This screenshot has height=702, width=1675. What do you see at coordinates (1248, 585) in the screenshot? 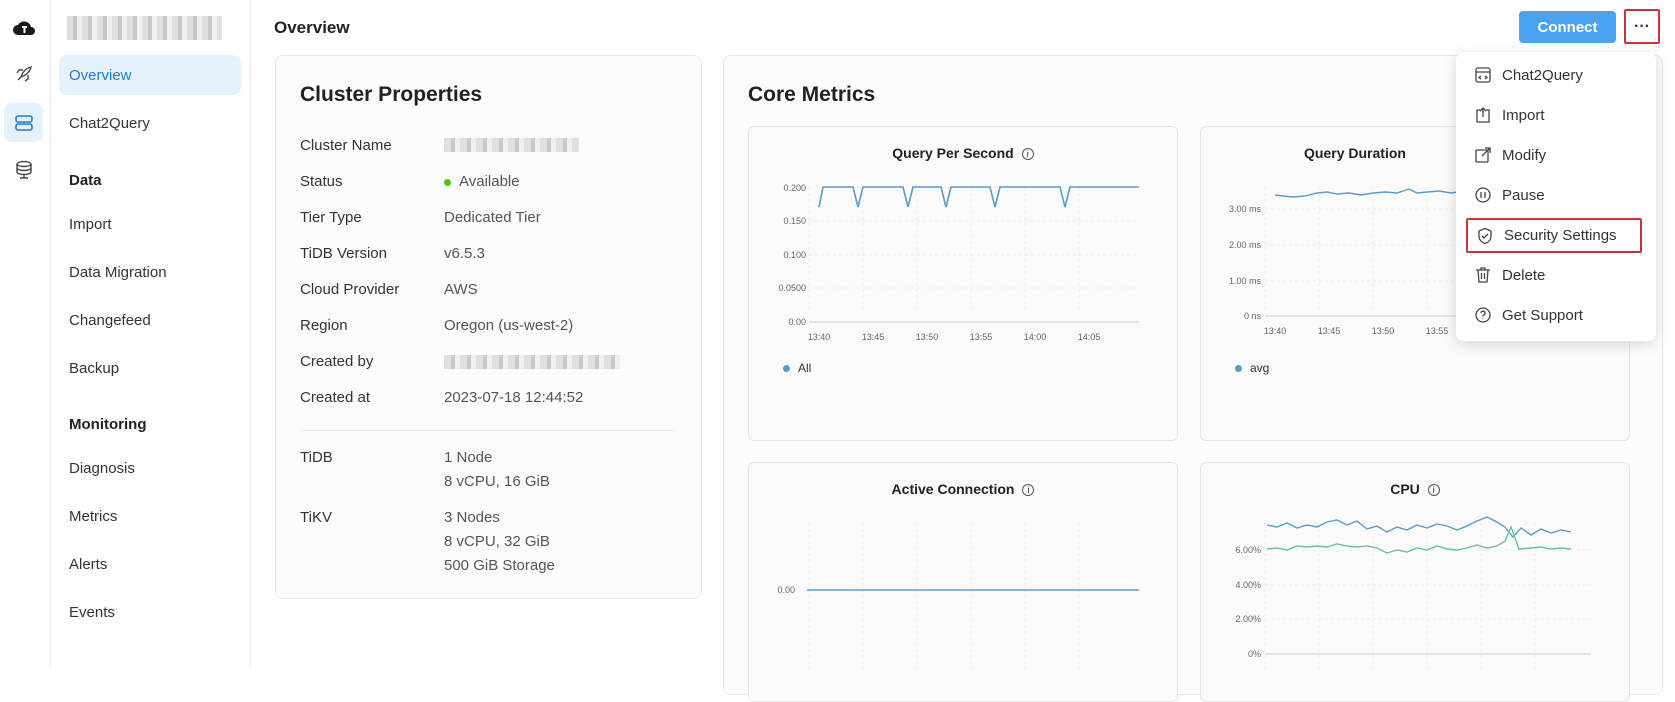
I see `y-tick: 4.00%` at bounding box center [1248, 585].